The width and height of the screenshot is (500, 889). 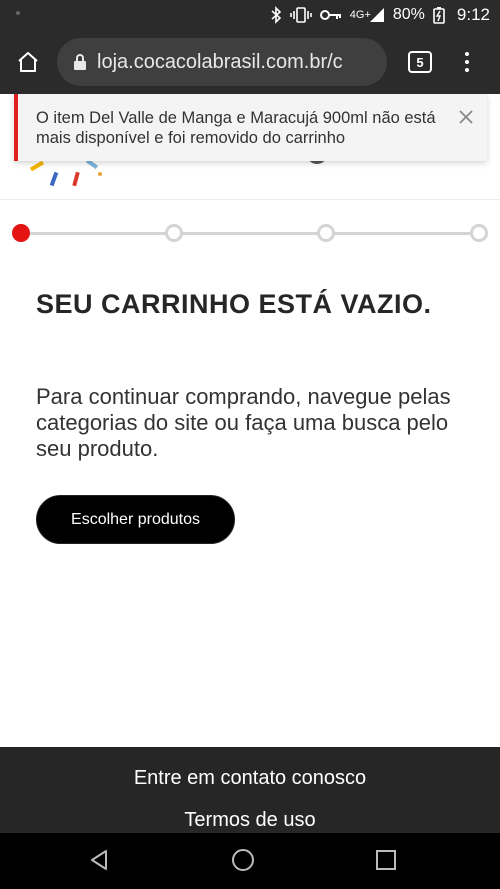 I want to click on home-icon, so click(x=28, y=62).